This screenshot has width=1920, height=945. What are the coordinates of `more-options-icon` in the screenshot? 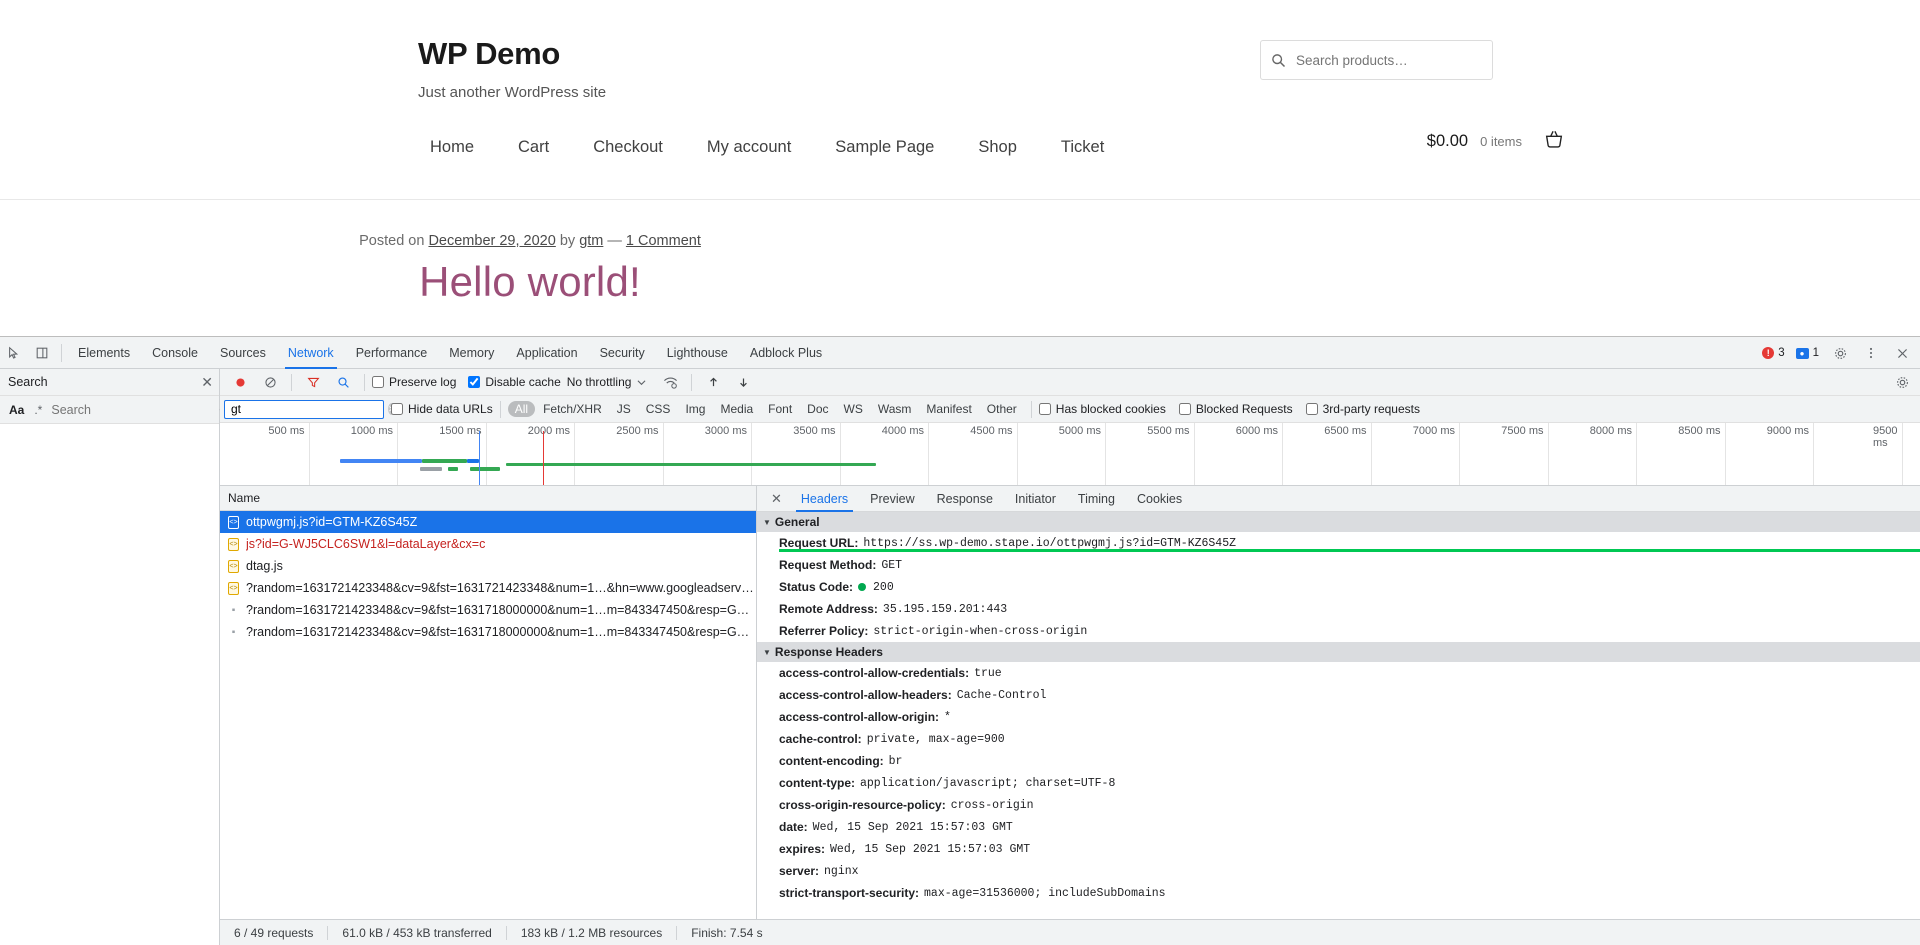 It's located at (1871, 353).